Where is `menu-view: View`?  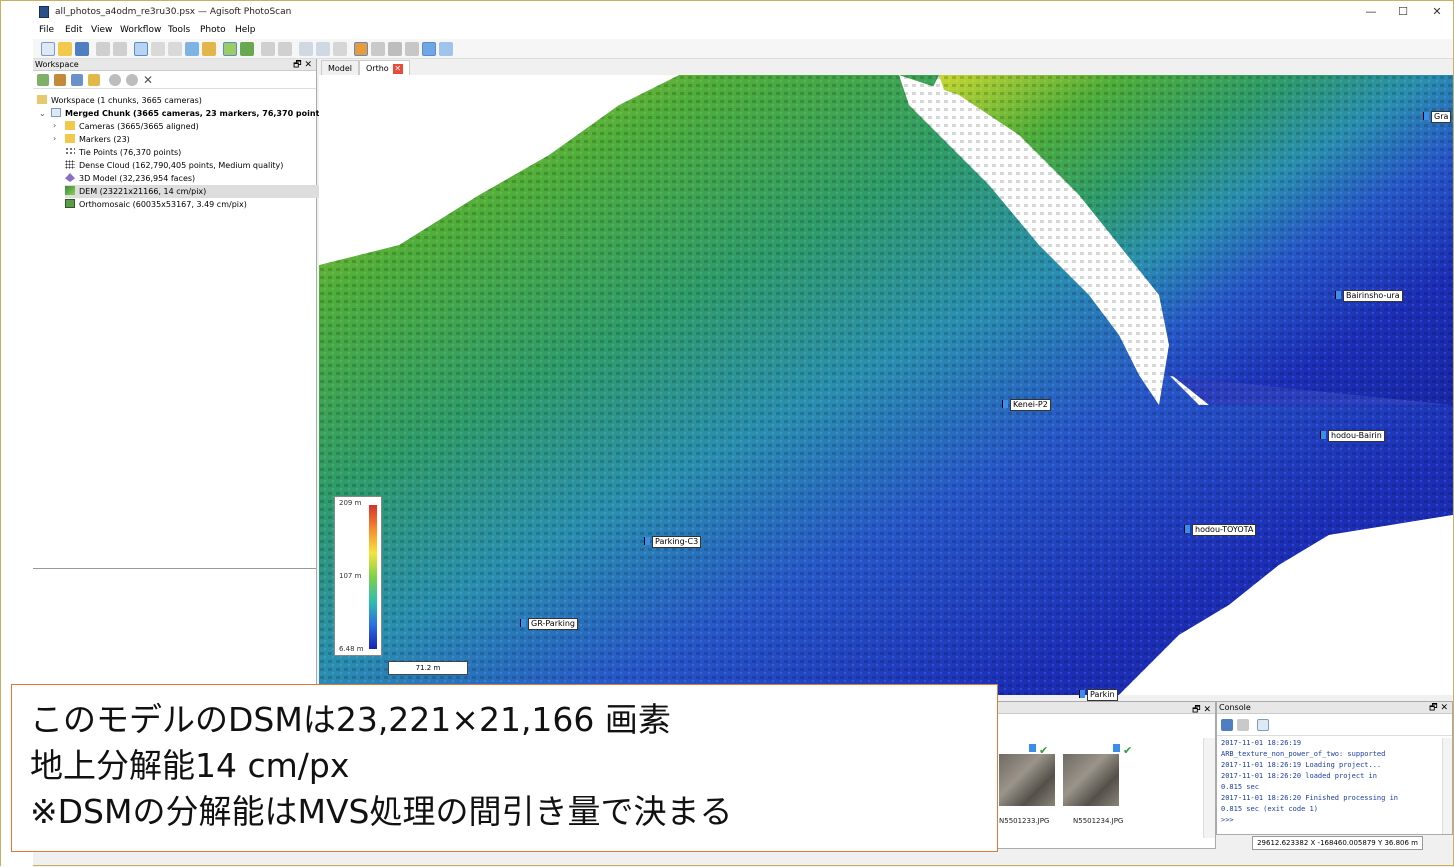
menu-view: View is located at coordinates (101, 30).